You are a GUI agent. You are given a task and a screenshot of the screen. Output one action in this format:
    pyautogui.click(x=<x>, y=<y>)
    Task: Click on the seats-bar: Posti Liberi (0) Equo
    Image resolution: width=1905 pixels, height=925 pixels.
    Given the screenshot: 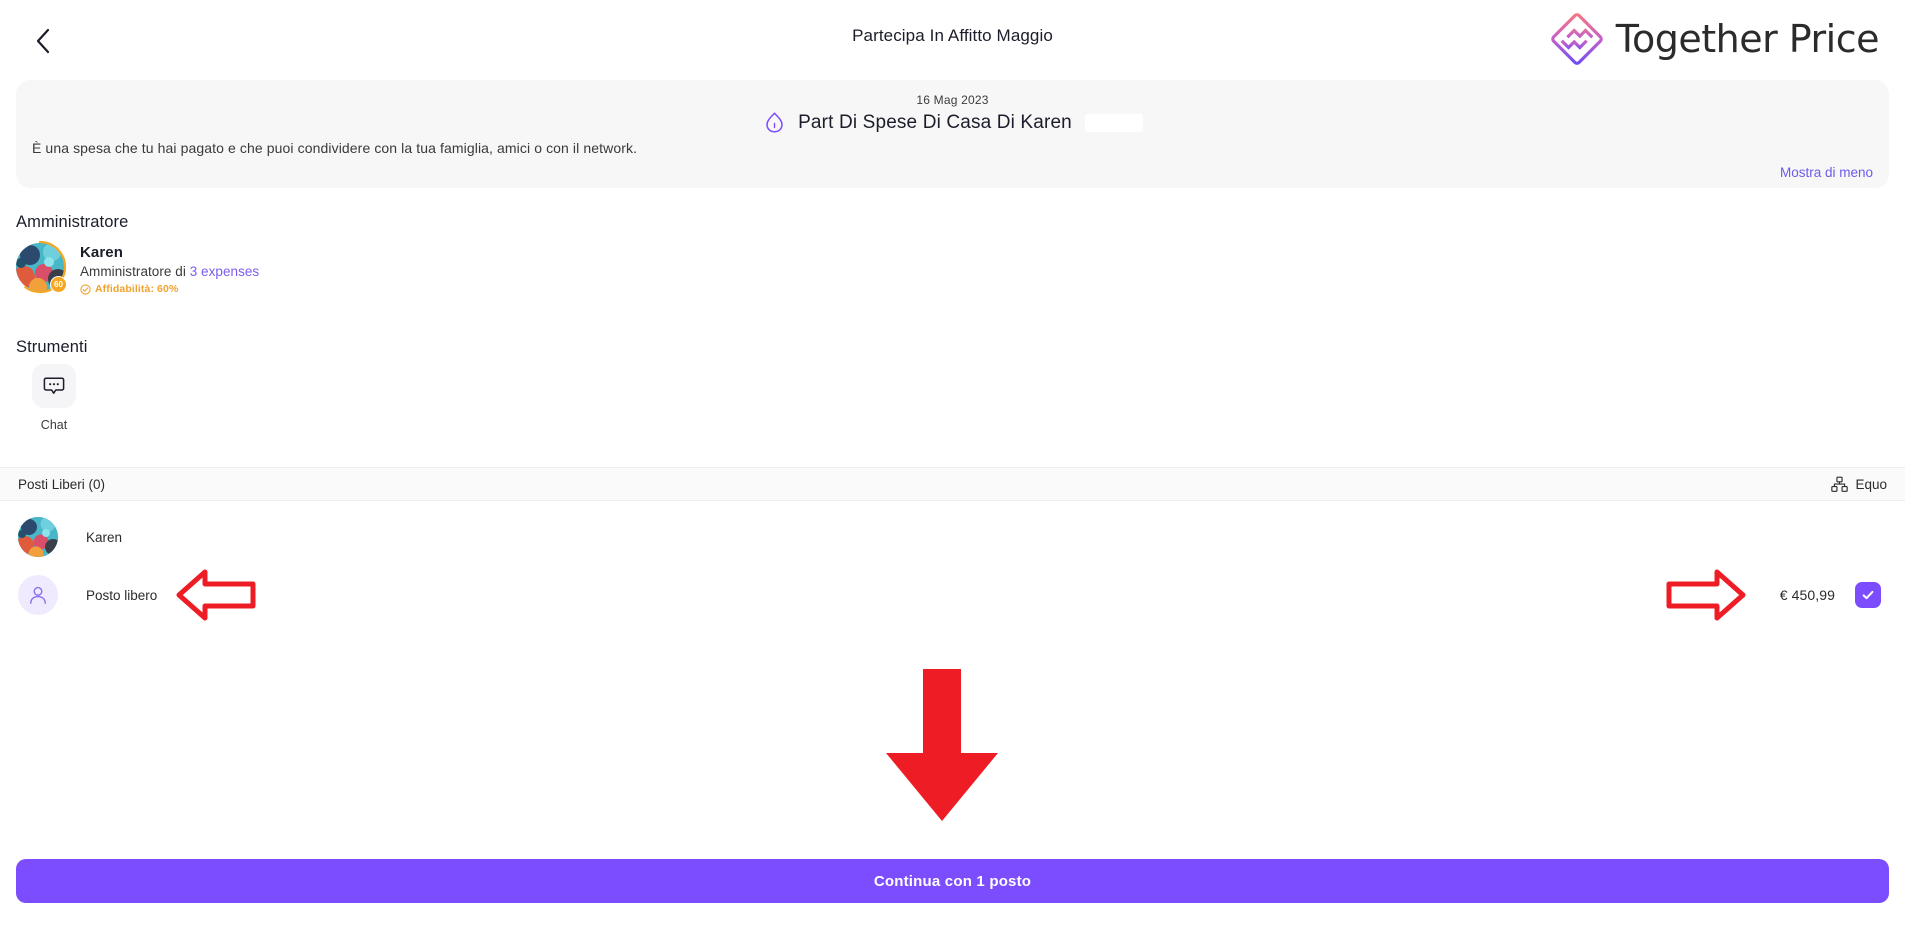 What is the action you would take?
    pyautogui.click(x=952, y=484)
    